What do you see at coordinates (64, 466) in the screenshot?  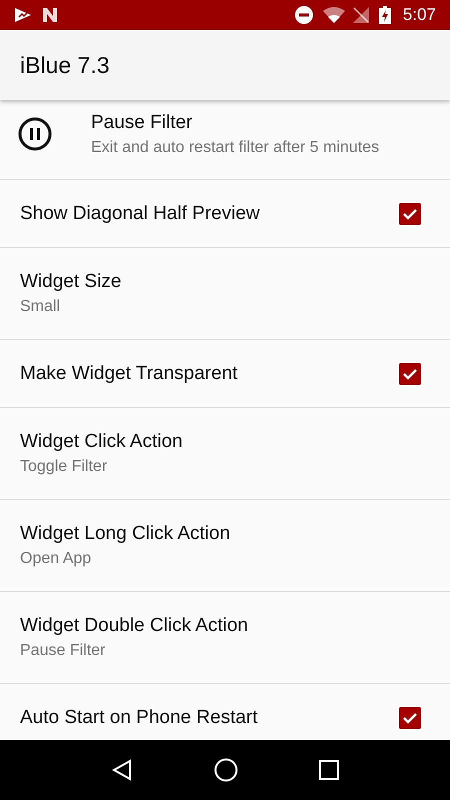 I see `setting-summary: Toggle Filter` at bounding box center [64, 466].